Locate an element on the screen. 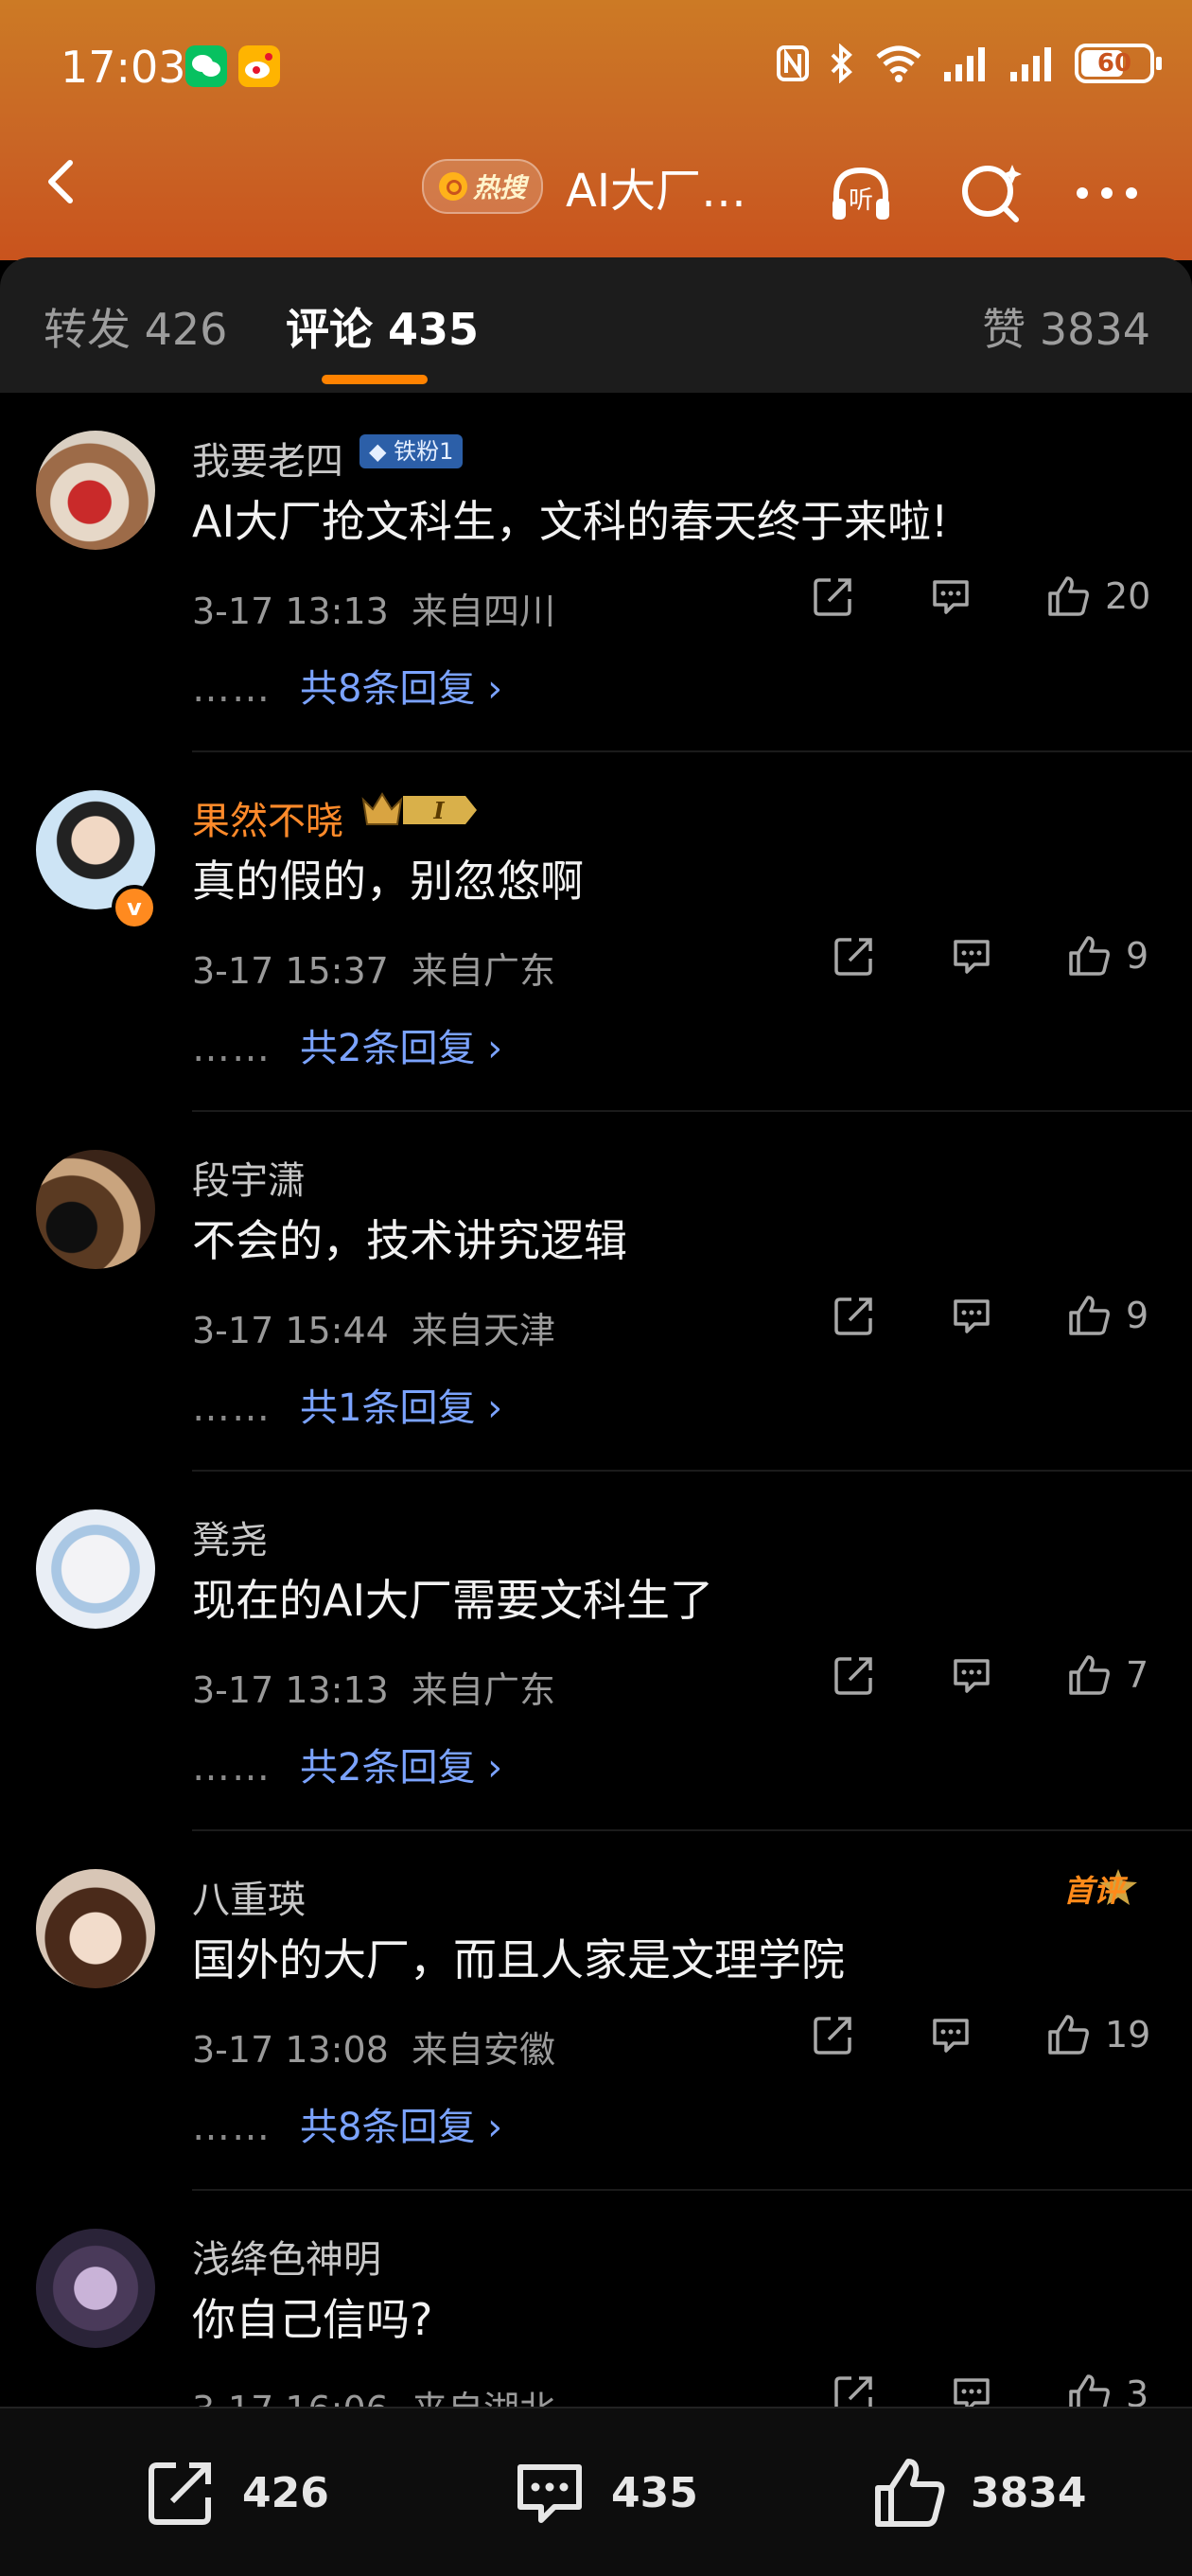  share-icon is located at coordinates (853, 2392).